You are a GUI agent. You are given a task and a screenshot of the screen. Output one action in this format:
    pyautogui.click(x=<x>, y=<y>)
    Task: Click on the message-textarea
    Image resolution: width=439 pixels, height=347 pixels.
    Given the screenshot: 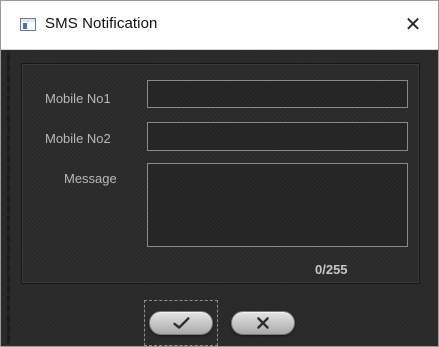 What is the action you would take?
    pyautogui.click(x=277, y=205)
    